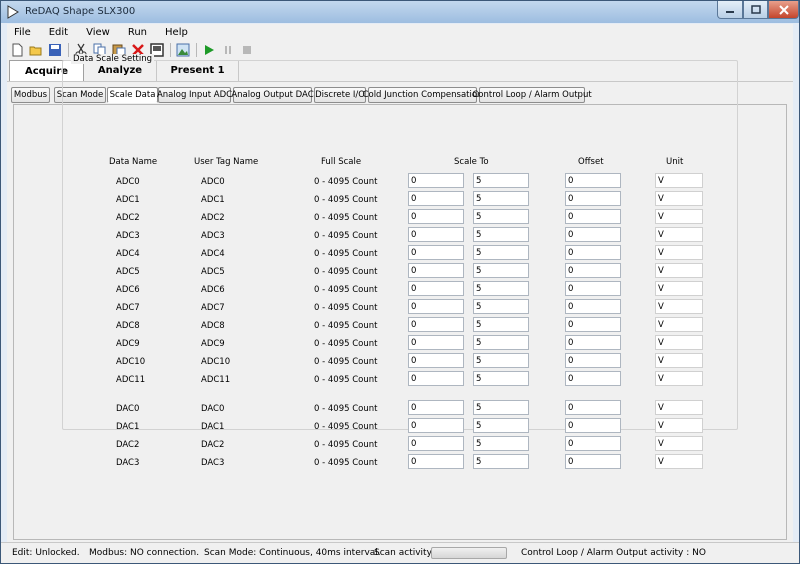 This screenshot has width=800, height=564. What do you see at coordinates (128, 182) in the screenshot?
I see `data-name-cell: ADC0` at bounding box center [128, 182].